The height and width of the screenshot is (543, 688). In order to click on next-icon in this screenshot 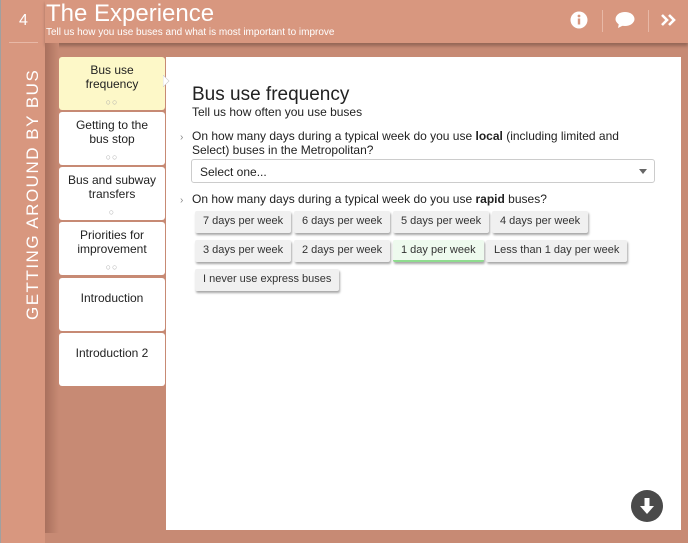, I will do `click(669, 20)`.